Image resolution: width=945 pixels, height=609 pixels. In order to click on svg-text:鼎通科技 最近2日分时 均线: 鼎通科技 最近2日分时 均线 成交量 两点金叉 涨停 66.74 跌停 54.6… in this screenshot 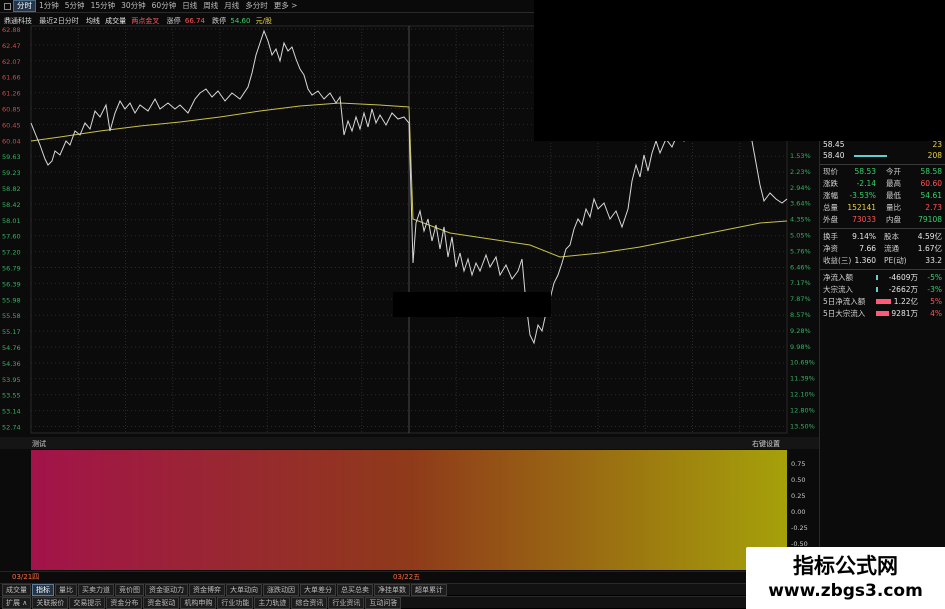, I will do `click(138, 20)`.